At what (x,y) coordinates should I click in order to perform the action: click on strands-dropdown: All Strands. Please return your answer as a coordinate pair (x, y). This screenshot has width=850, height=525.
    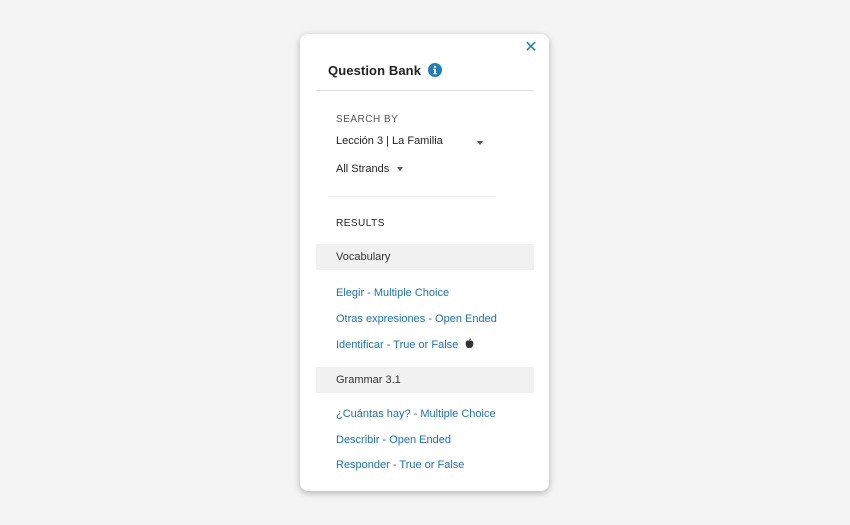
    Looking at the image, I should click on (370, 169).